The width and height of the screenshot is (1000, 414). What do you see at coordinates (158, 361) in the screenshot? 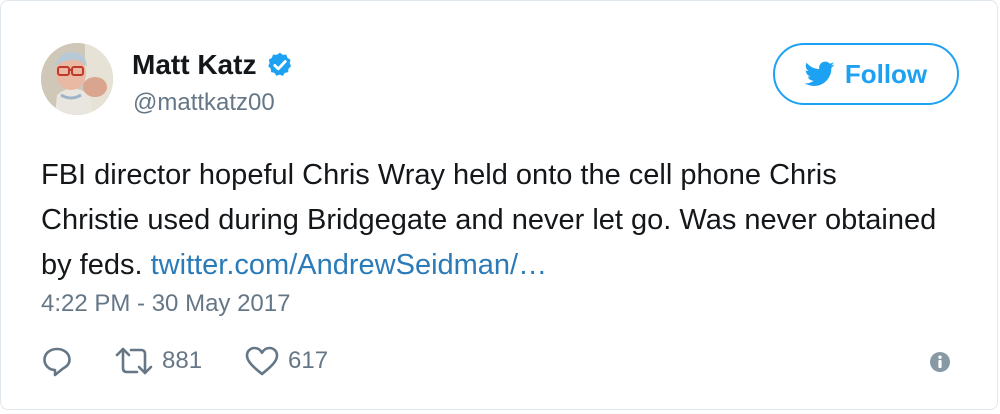
I see `retweet-button: 881` at bounding box center [158, 361].